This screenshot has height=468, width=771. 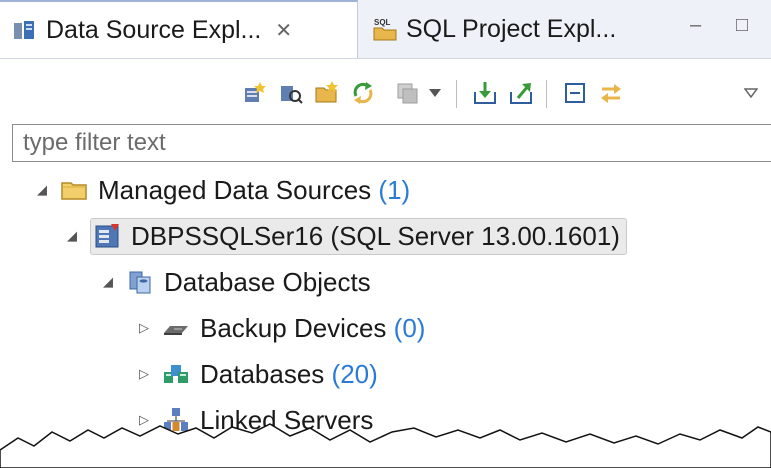 I want to click on tree-item-label: Linked Servers, so click(x=287, y=419).